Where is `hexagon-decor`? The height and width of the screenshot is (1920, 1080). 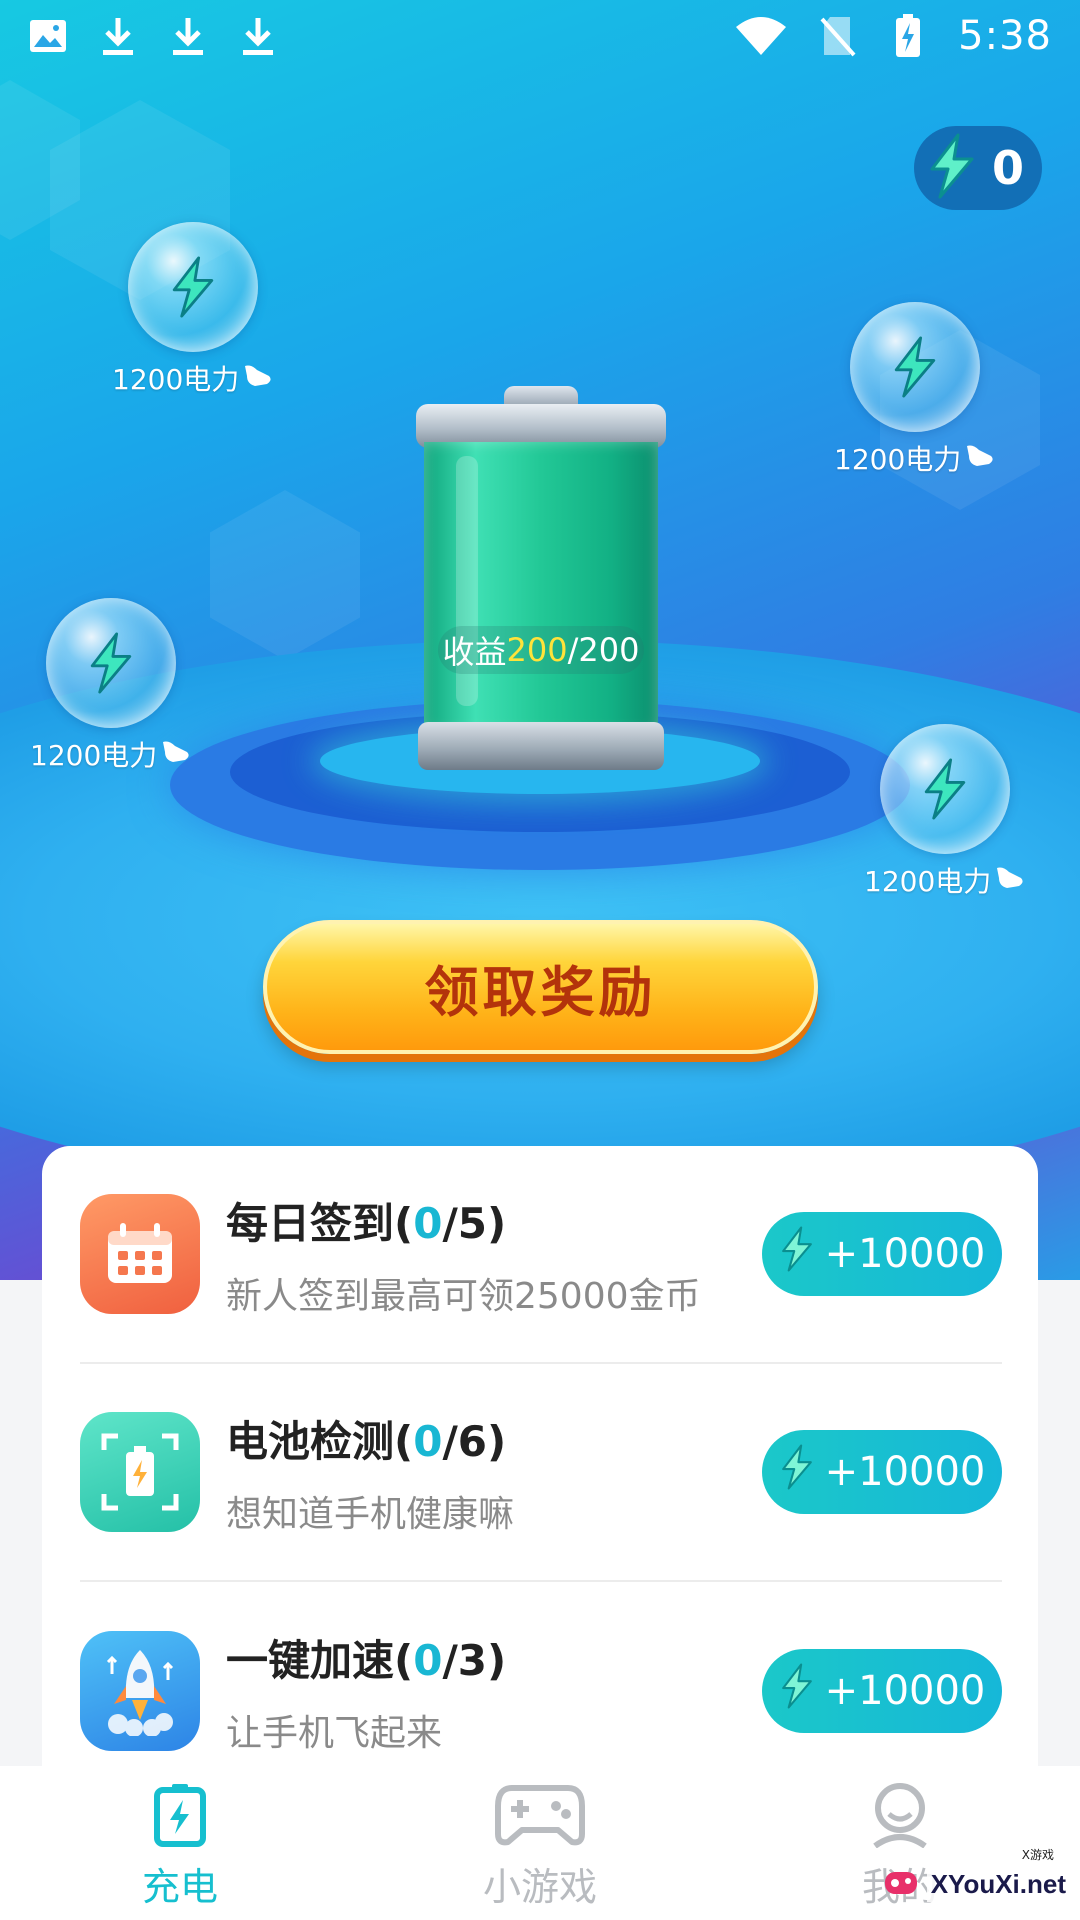
hexagon-decor is located at coordinates (285, 575).